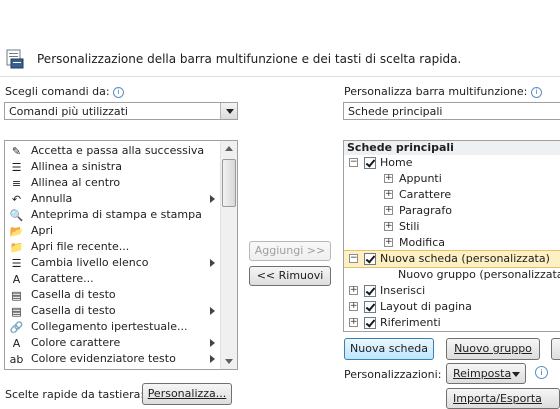 The height and width of the screenshot is (409, 560). I want to click on add-button: Aggiungi >>, so click(290, 251).